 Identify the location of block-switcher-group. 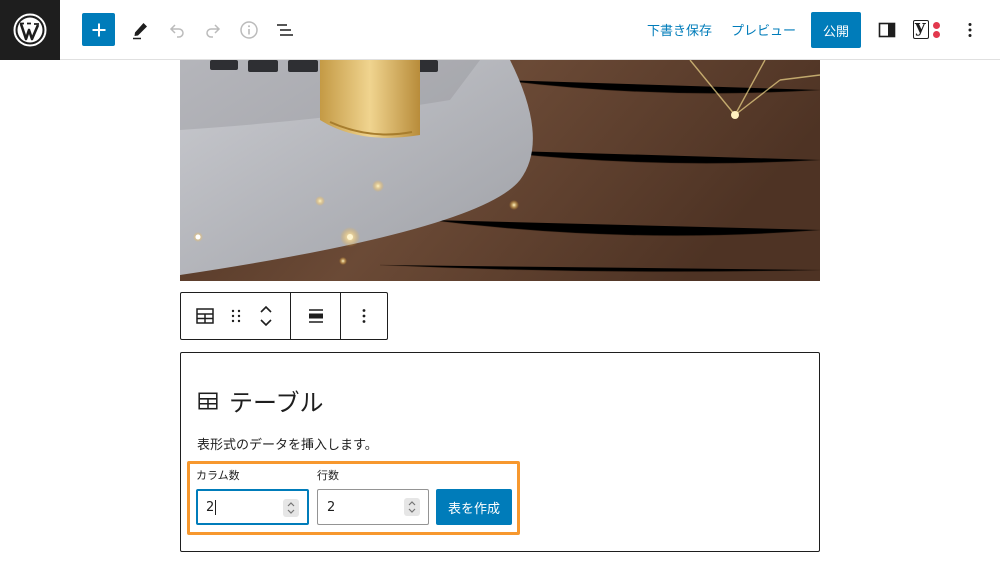
(236, 316).